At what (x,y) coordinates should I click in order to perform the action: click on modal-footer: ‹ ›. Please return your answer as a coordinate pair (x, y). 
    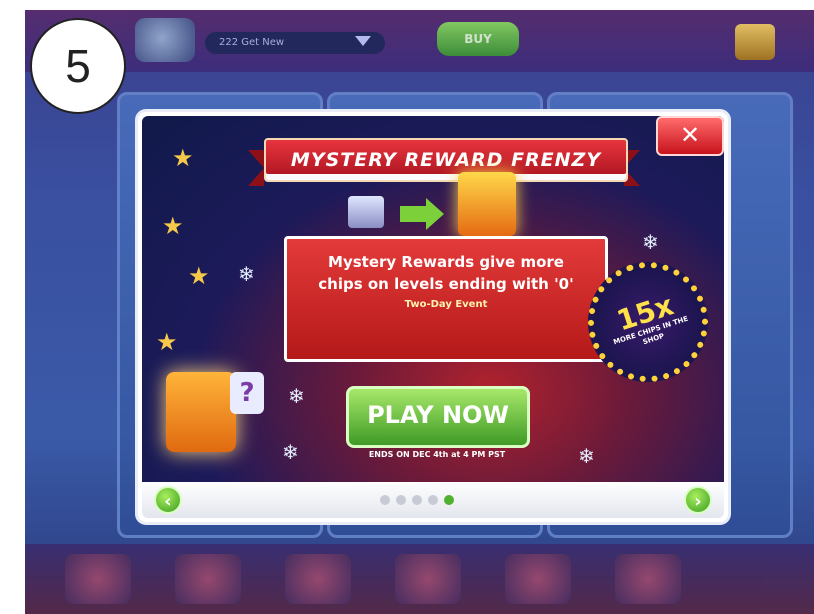
    Looking at the image, I should click on (433, 500).